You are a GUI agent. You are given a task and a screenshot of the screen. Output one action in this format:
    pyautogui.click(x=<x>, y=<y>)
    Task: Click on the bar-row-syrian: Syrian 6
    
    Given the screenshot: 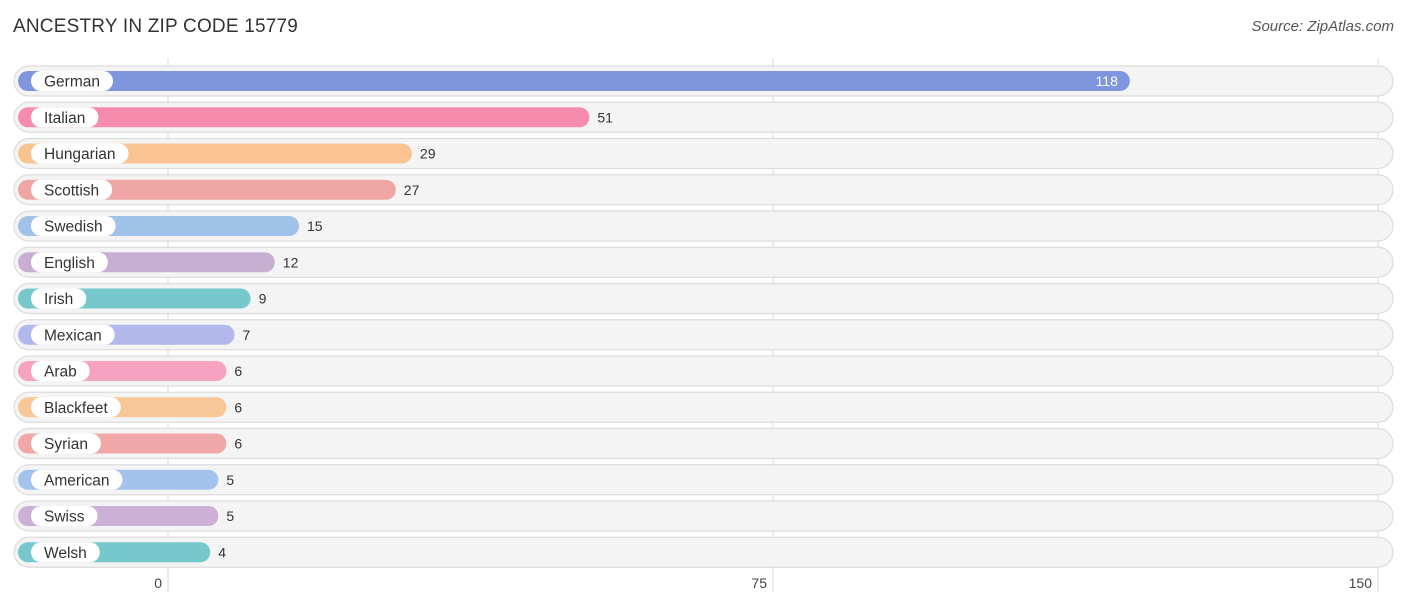 What is the action you would take?
    pyautogui.click(x=703, y=443)
    